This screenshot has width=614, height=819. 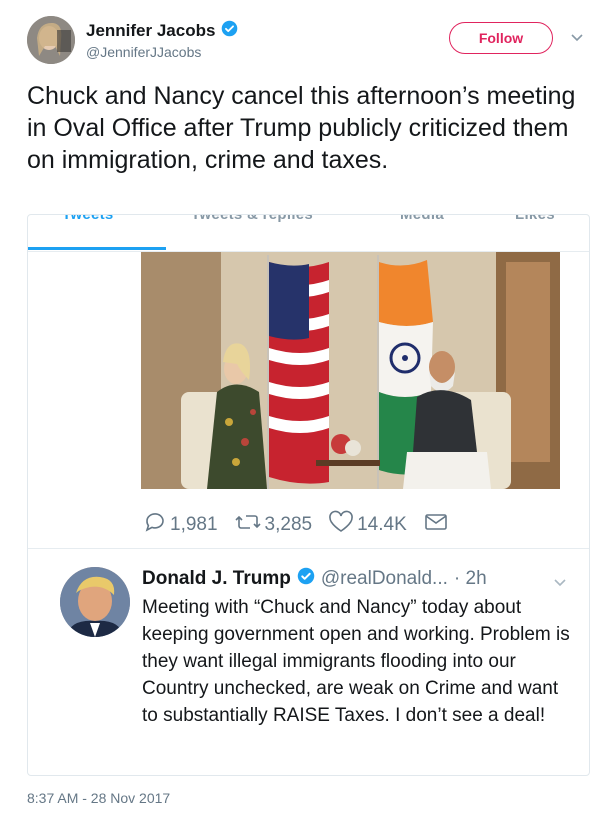 I want to click on author-name: Jennifer Jacobs, so click(x=162, y=31).